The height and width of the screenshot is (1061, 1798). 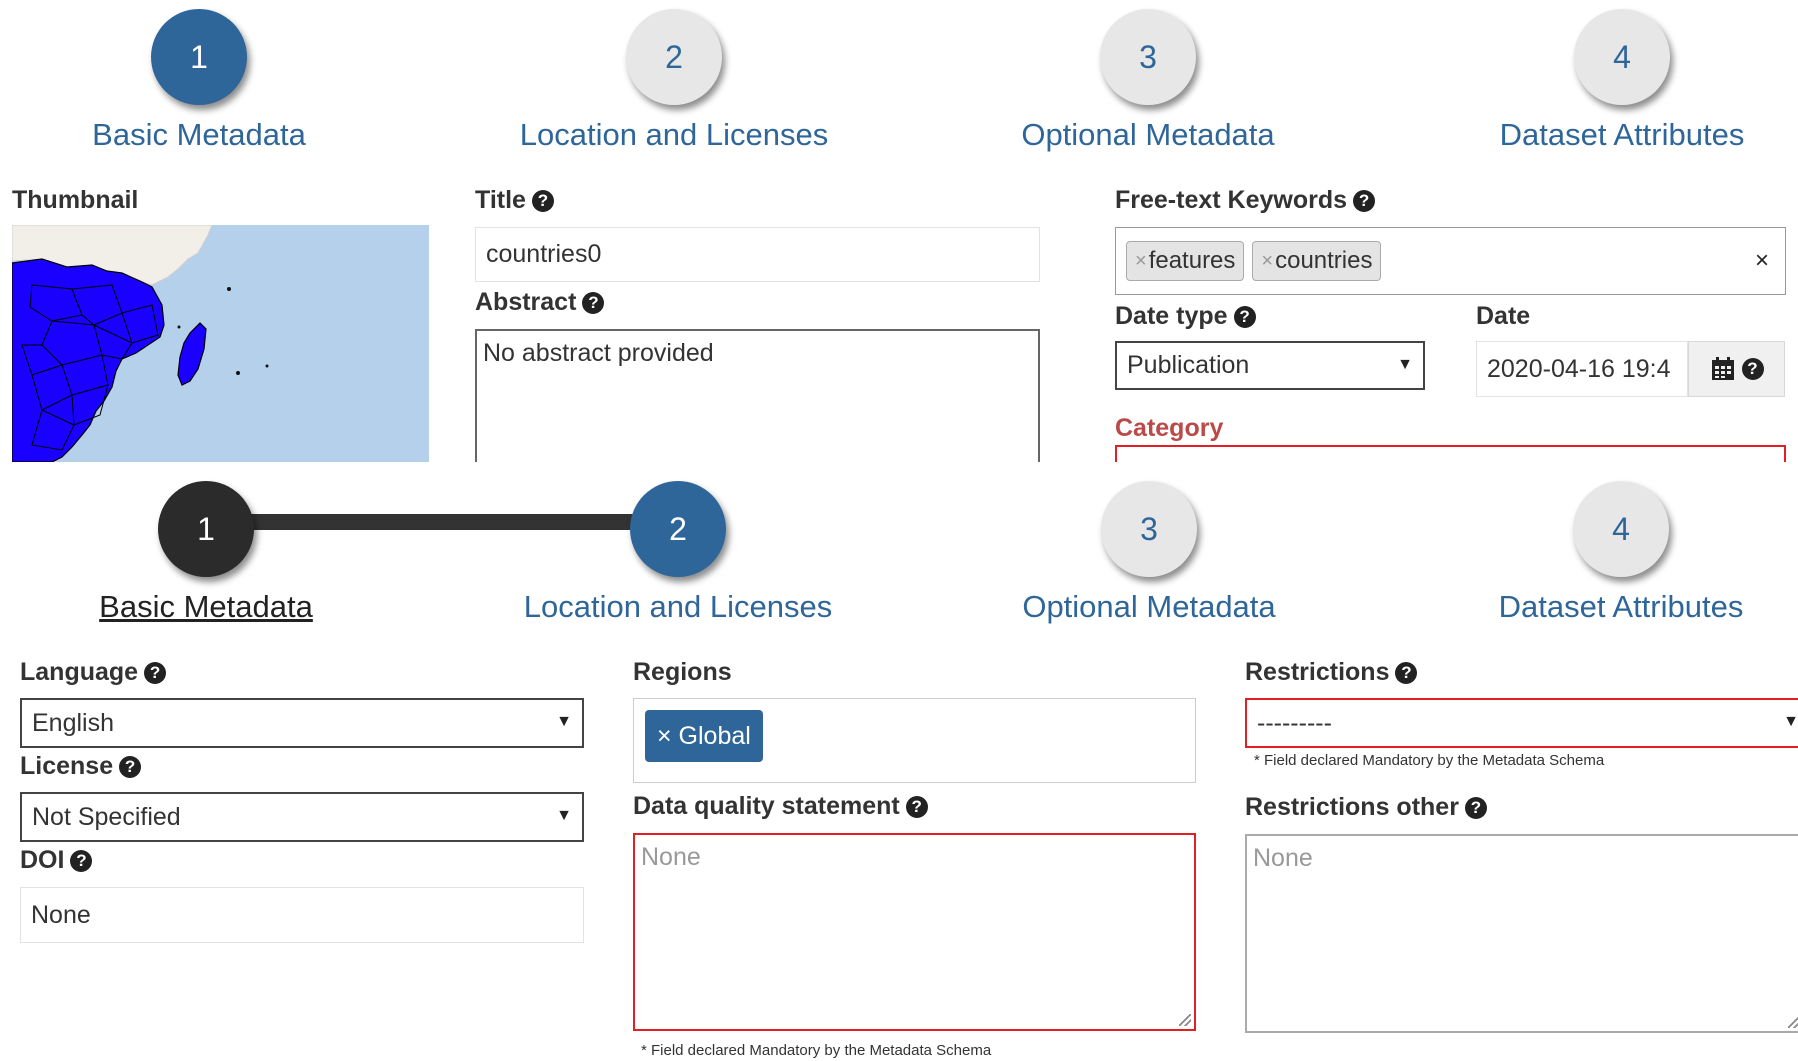 What do you see at coordinates (302, 723) in the screenshot?
I see `language-select: English ▼` at bounding box center [302, 723].